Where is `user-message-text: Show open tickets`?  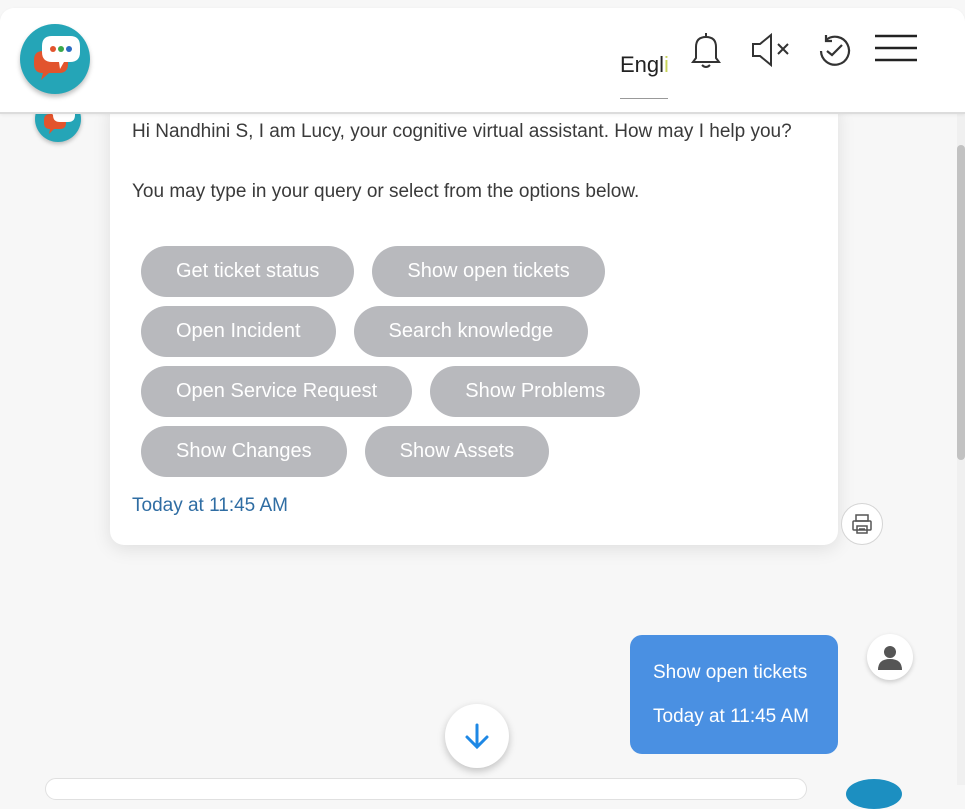 user-message-text: Show open tickets is located at coordinates (730, 672).